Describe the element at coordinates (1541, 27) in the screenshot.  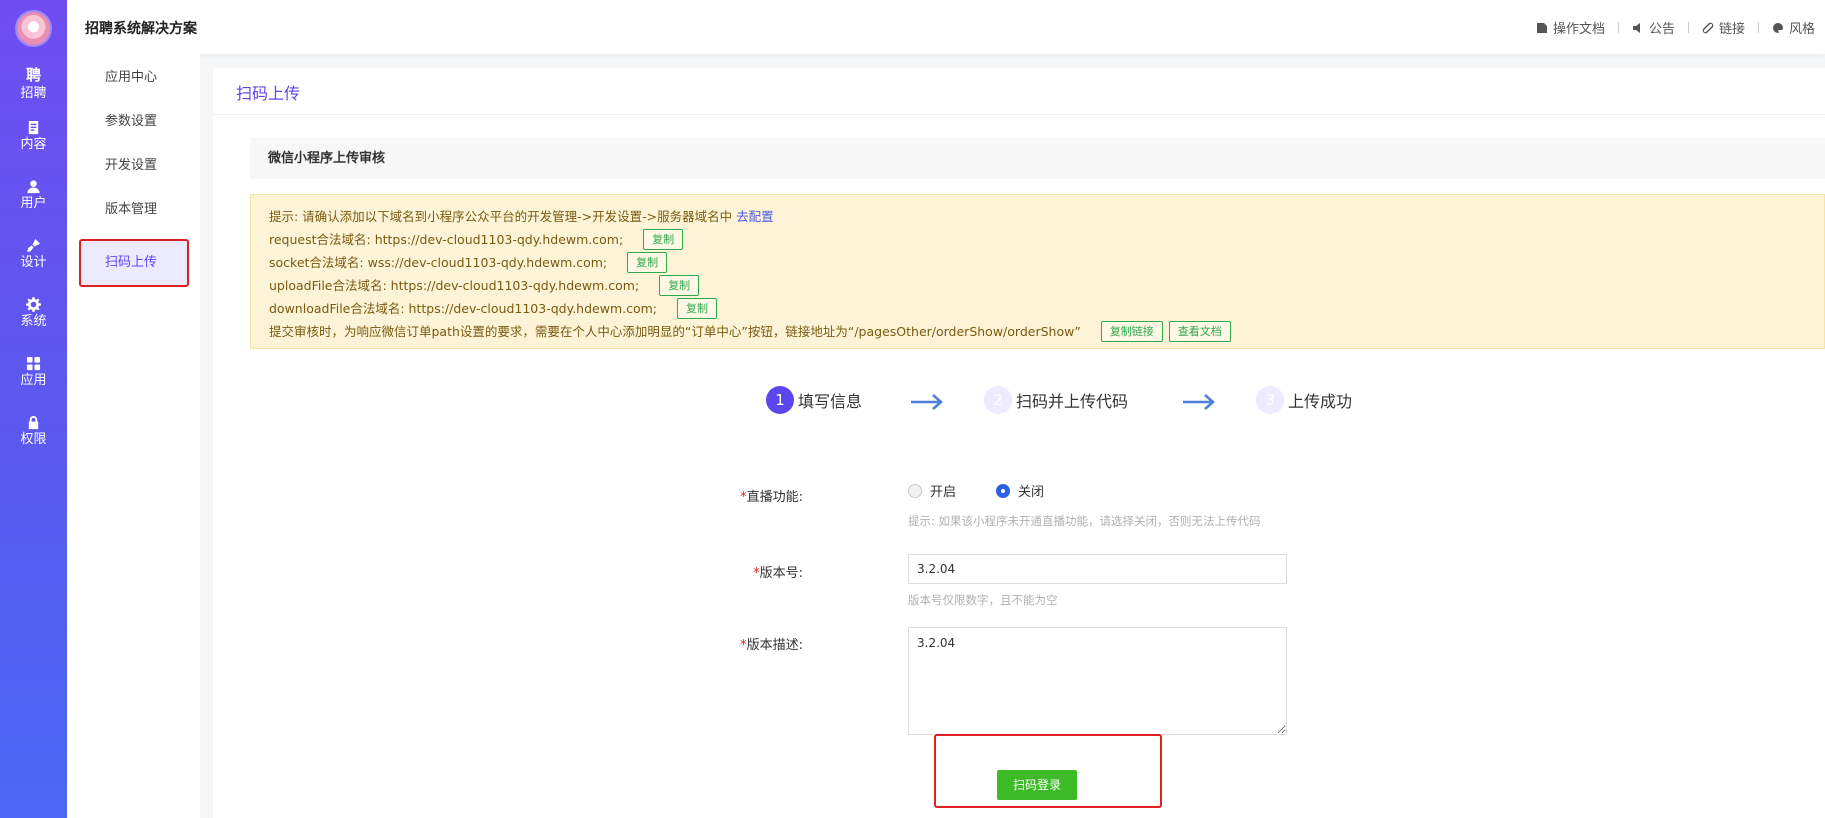
I see `doc-icon` at that location.